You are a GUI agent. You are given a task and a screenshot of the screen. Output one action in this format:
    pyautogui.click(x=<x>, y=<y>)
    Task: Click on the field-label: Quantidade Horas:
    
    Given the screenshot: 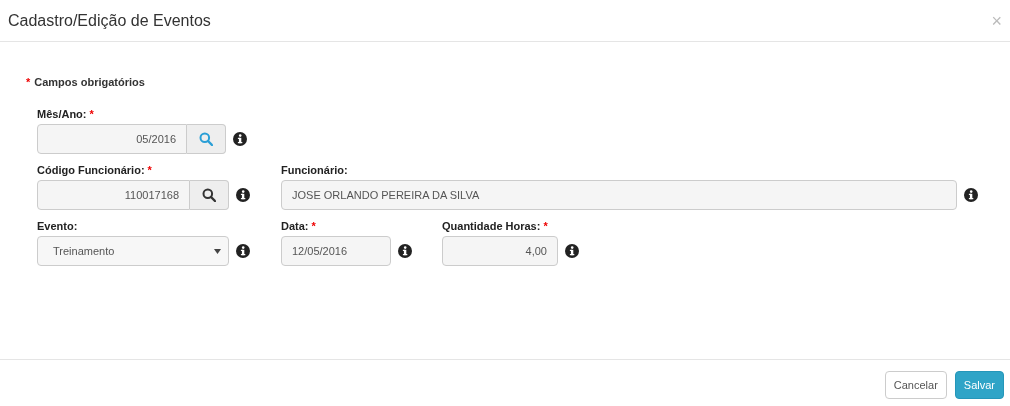 What is the action you would take?
    pyautogui.click(x=491, y=225)
    